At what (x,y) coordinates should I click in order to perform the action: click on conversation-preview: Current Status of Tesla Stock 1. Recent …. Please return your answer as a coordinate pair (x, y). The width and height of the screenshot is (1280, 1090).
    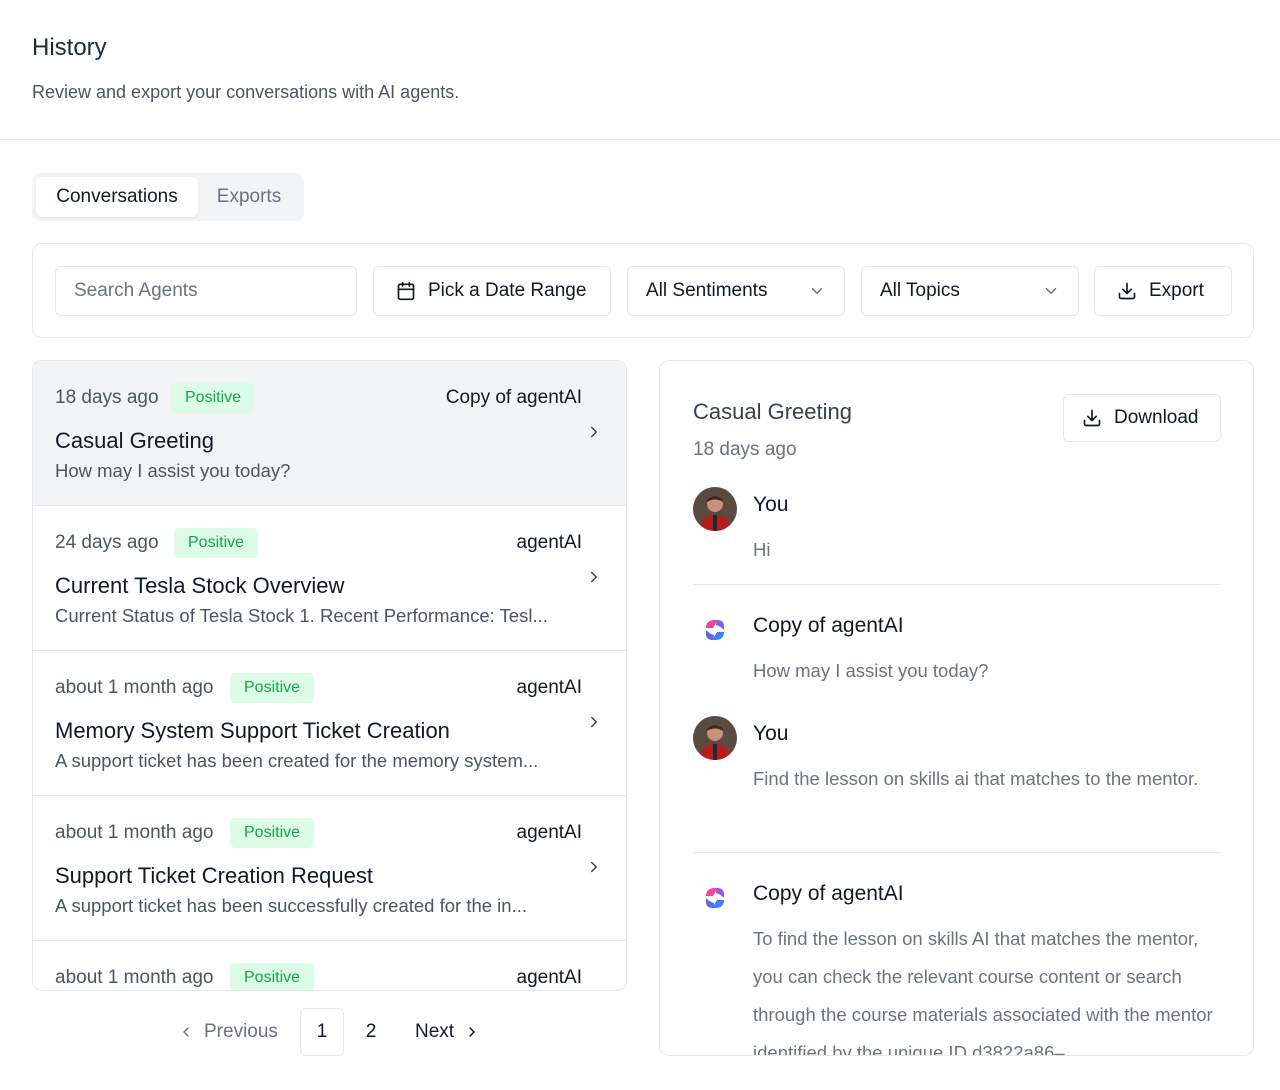
    Looking at the image, I should click on (301, 615).